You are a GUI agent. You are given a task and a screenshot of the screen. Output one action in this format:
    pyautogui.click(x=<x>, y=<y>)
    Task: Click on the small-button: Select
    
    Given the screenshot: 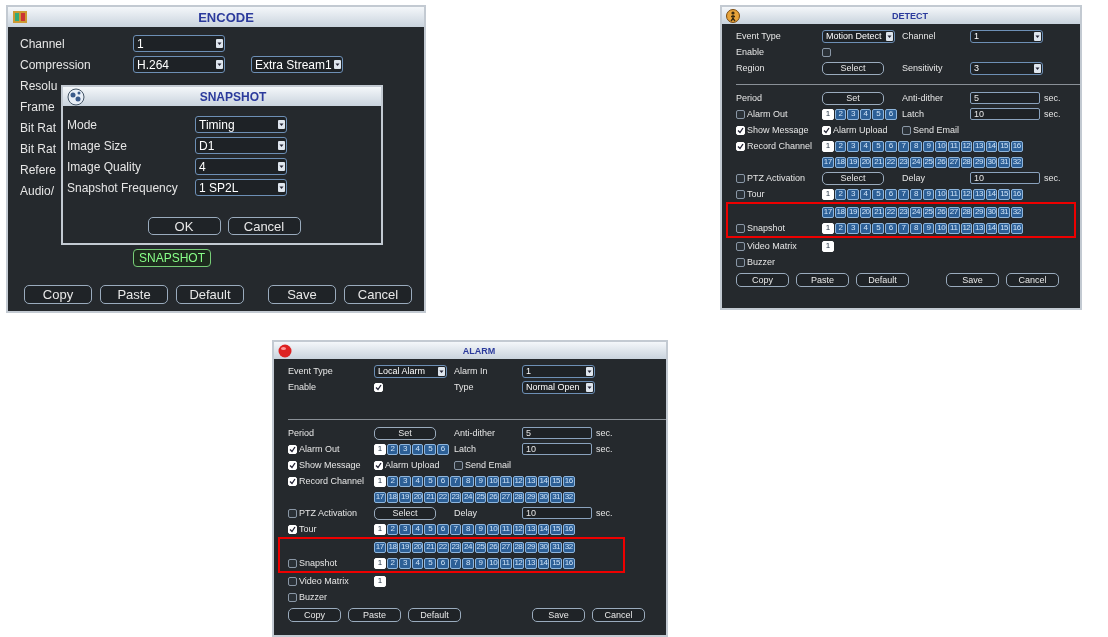 What is the action you would take?
    pyautogui.click(x=853, y=178)
    